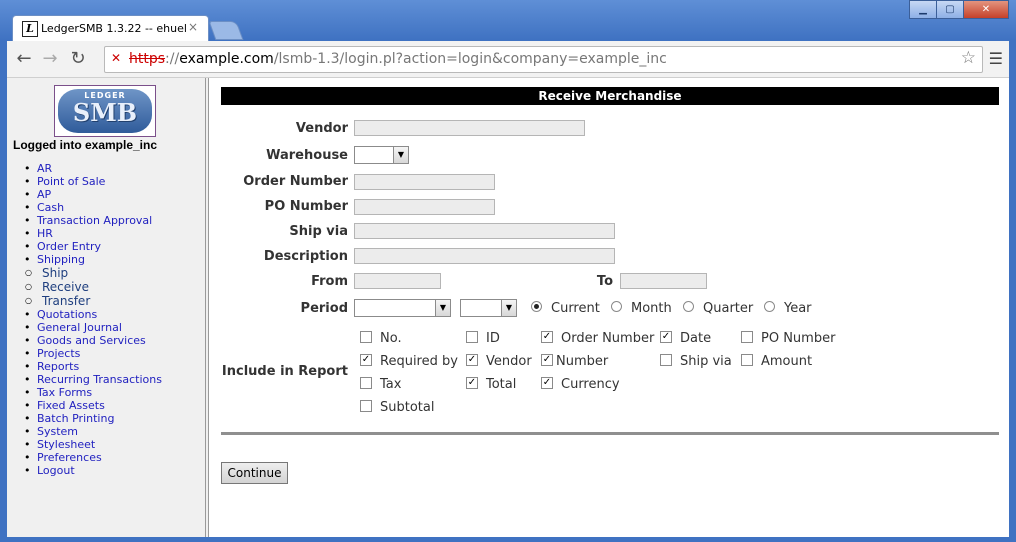 Image resolution: width=1016 pixels, height=542 pixels. I want to click on insecure-lock-icon: ✕, so click(116, 58).